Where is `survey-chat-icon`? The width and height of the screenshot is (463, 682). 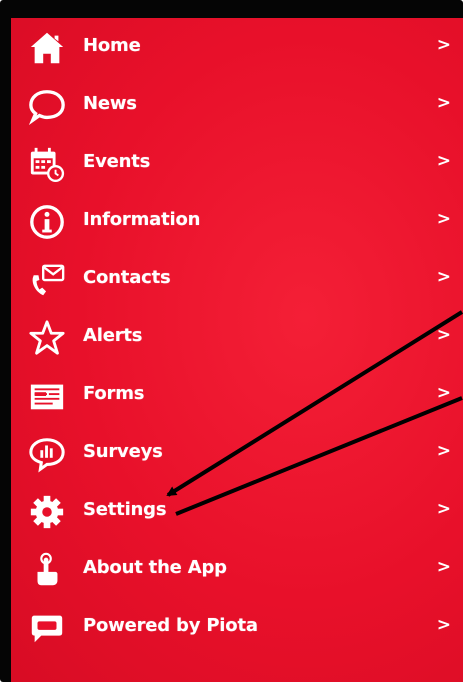
survey-chat-icon is located at coordinates (47, 454).